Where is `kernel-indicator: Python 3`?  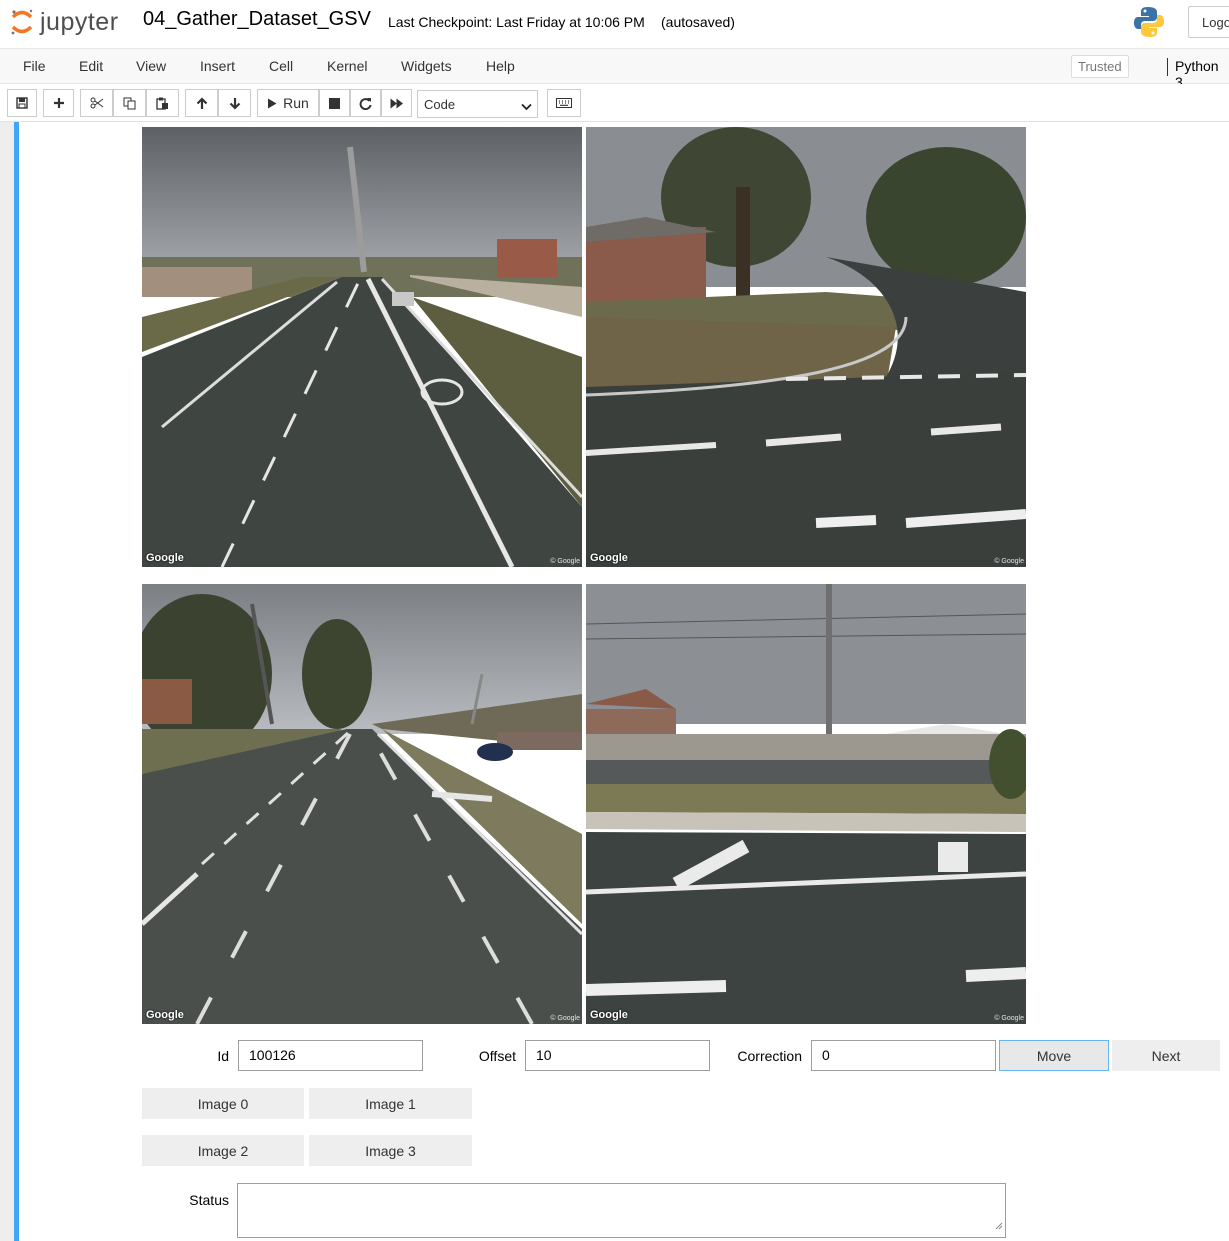 kernel-indicator: Python 3 is located at coordinates (1198, 74).